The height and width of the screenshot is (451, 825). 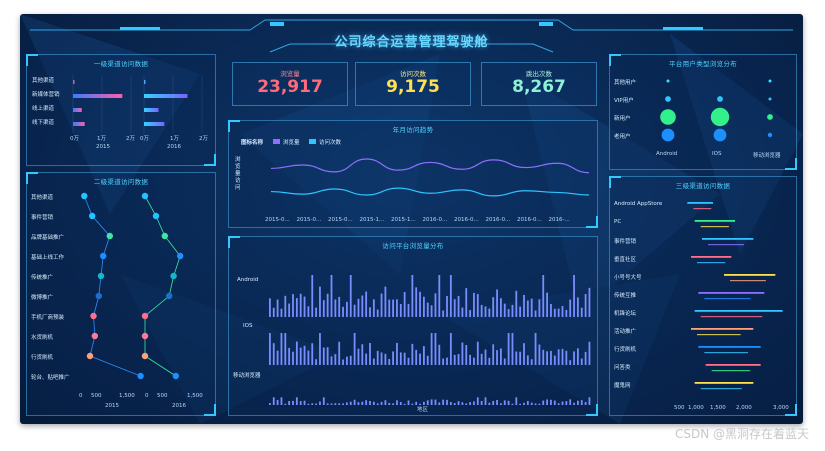 I want to click on secondary-year-2015: 2015, so click(x=112, y=406).